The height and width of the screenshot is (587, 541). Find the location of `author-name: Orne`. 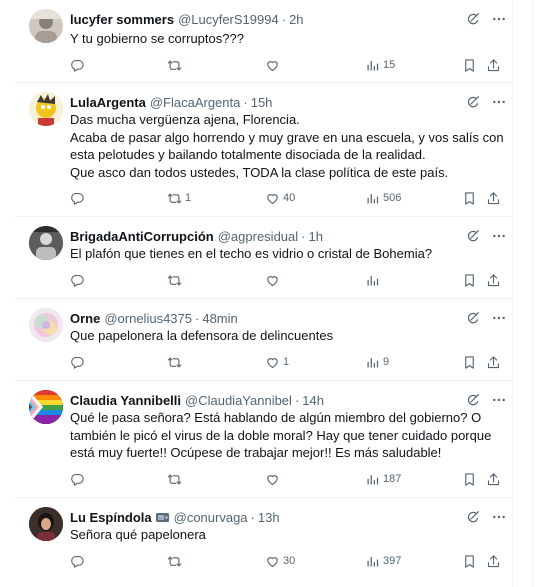

author-name: Orne is located at coordinates (85, 318).